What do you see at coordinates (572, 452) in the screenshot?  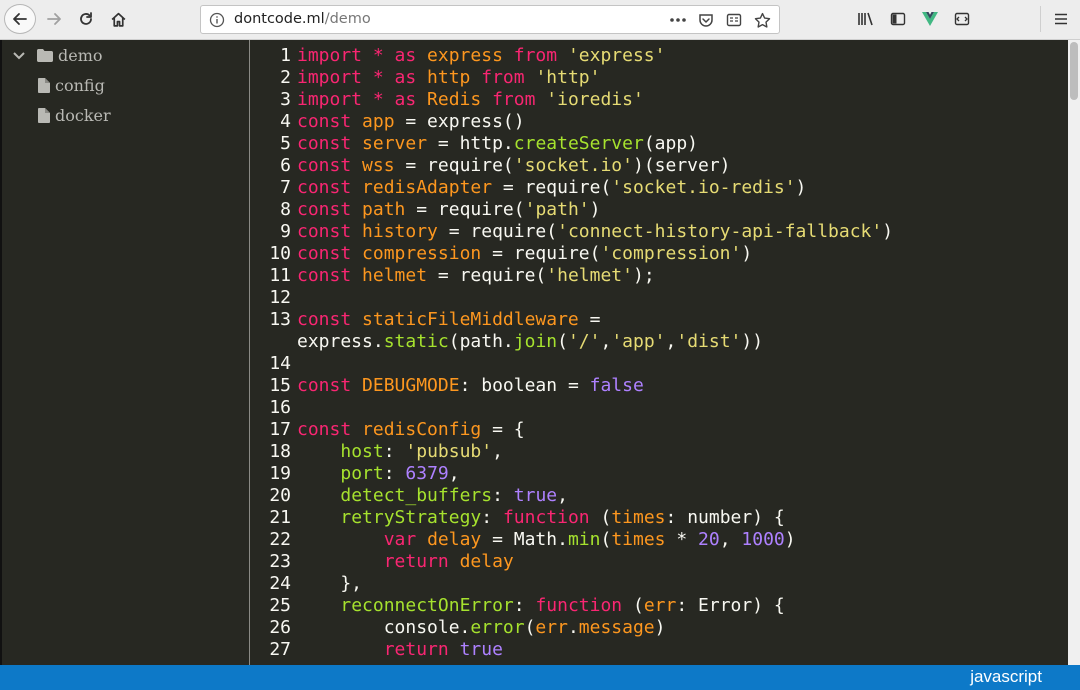 I see `code-line: 18 host: 'pubsub',` at bounding box center [572, 452].